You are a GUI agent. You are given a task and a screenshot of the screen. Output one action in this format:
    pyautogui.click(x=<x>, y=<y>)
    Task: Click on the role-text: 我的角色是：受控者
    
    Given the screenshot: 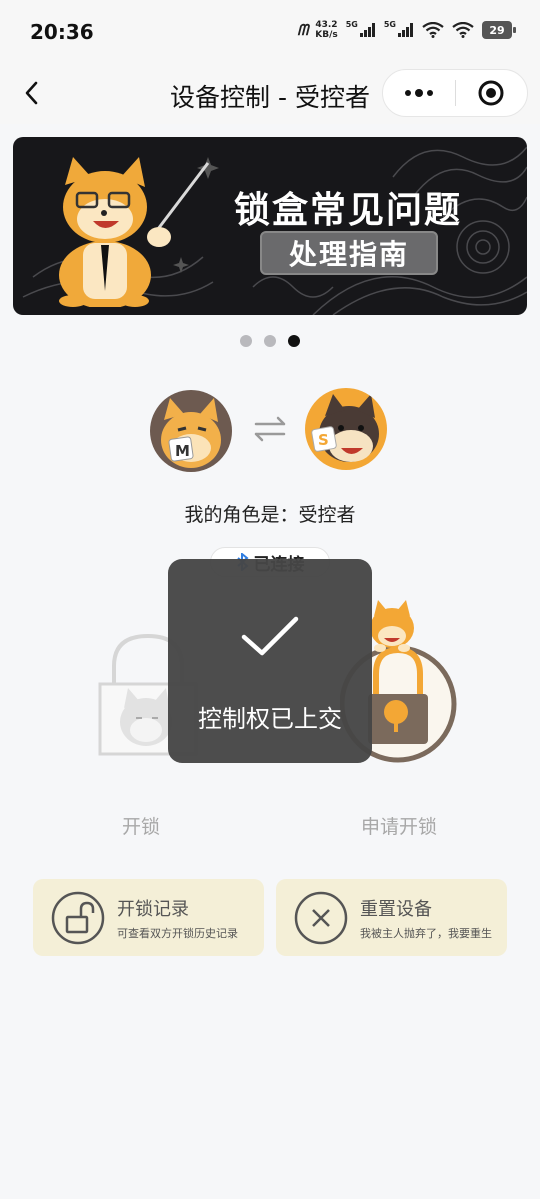 What is the action you would take?
    pyautogui.click(x=270, y=515)
    